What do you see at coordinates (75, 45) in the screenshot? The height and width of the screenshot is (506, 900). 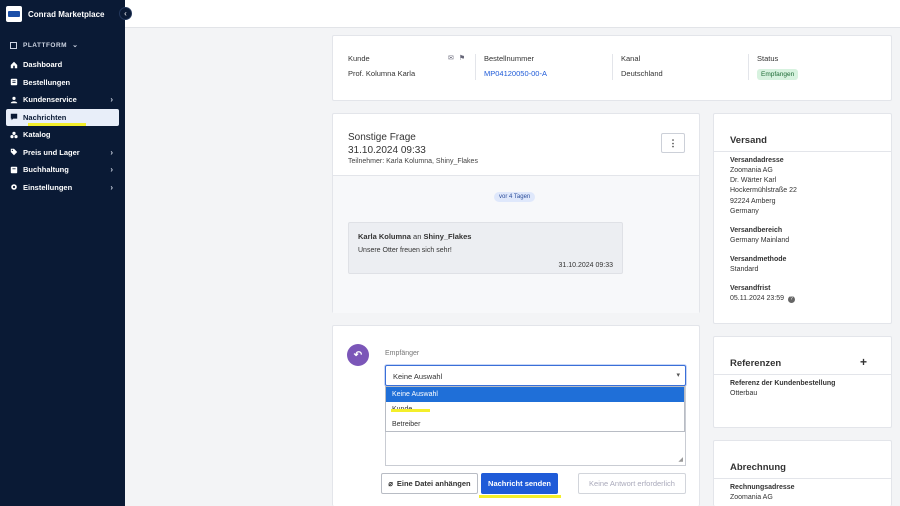 I see `chevron-down-icon: ⌄` at bounding box center [75, 45].